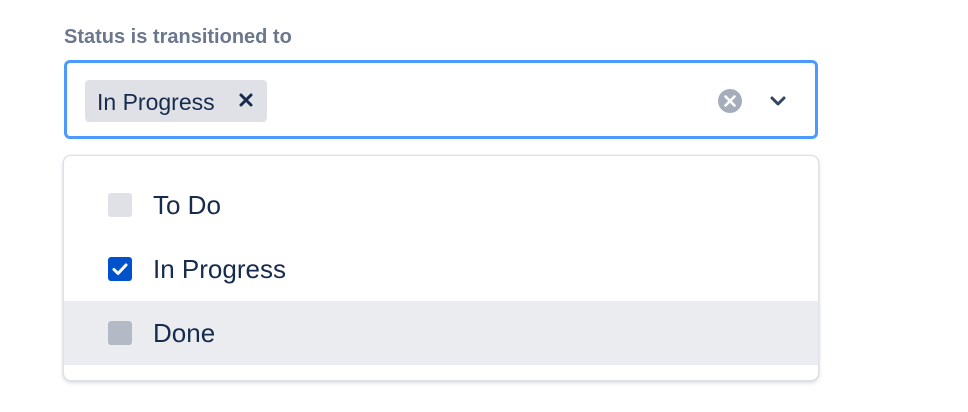 Image resolution: width=968 pixels, height=412 pixels. What do you see at coordinates (441, 333) in the screenshot?
I see `option-done: Done` at bounding box center [441, 333].